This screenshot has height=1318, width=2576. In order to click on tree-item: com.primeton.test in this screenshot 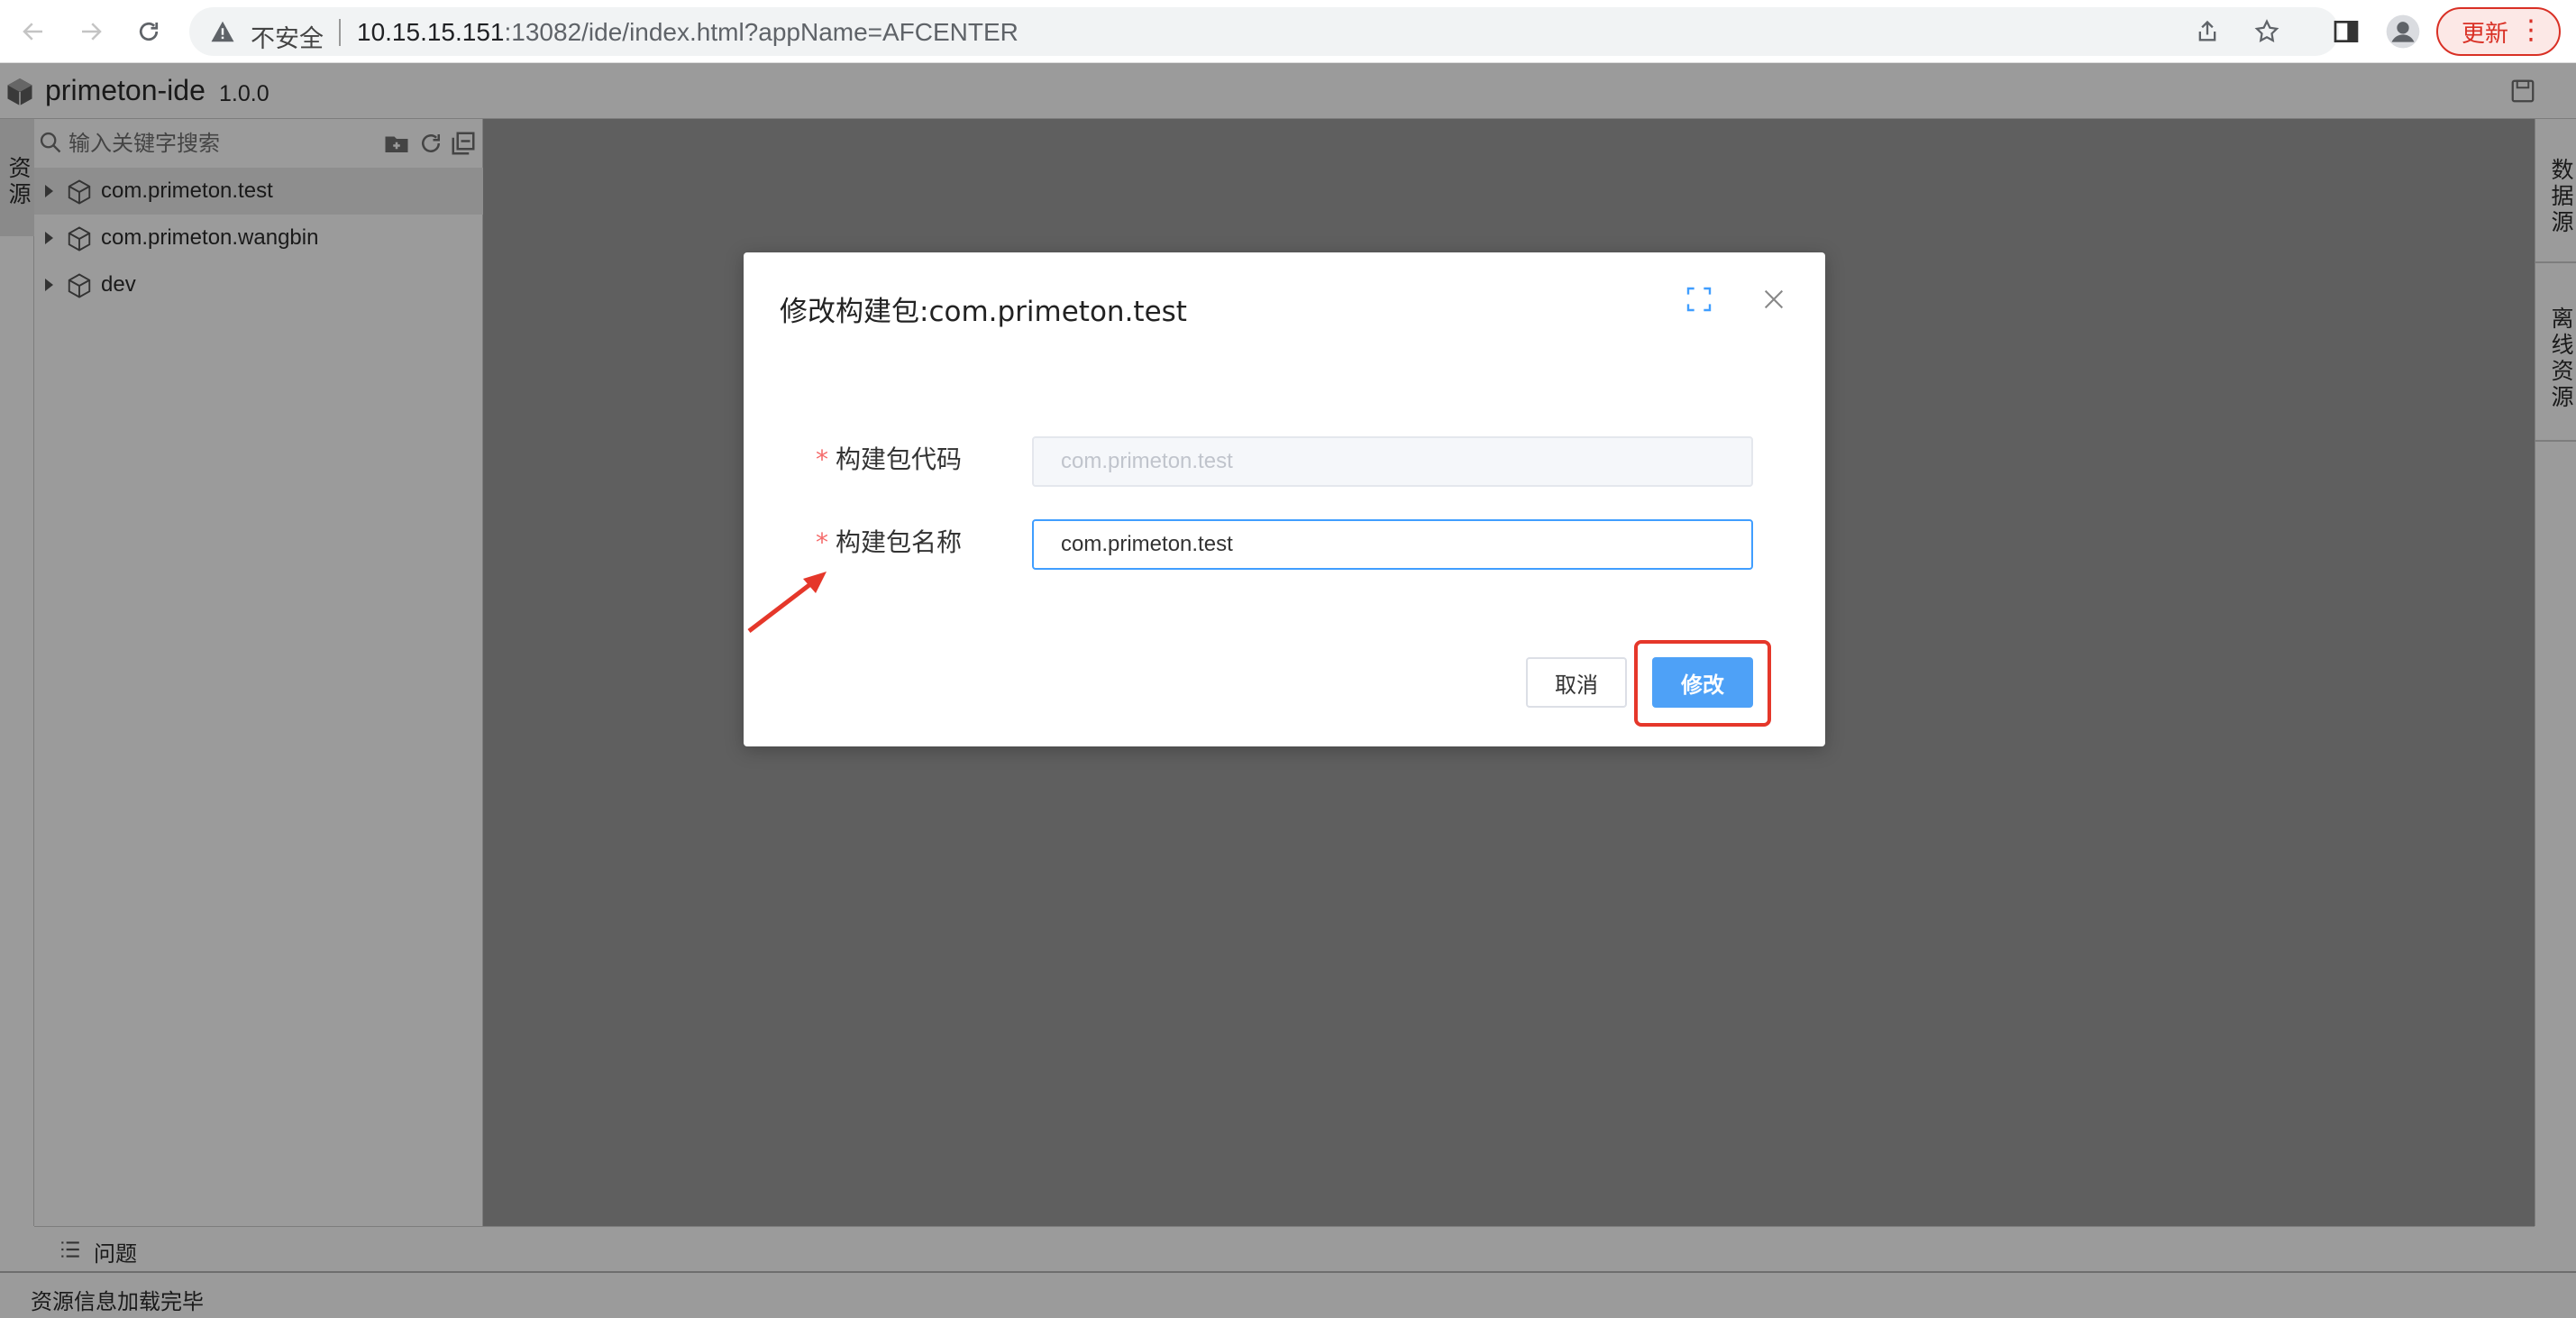, I will do `click(258, 191)`.